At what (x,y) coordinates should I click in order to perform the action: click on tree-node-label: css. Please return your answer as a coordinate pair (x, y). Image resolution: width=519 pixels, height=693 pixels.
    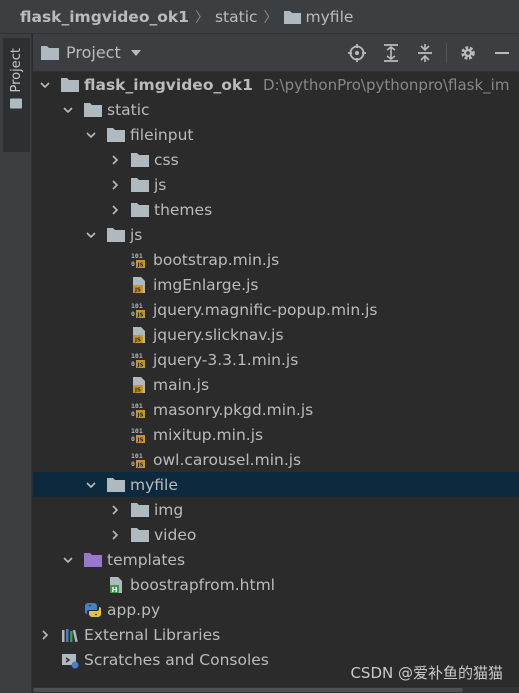
    Looking at the image, I should click on (166, 159).